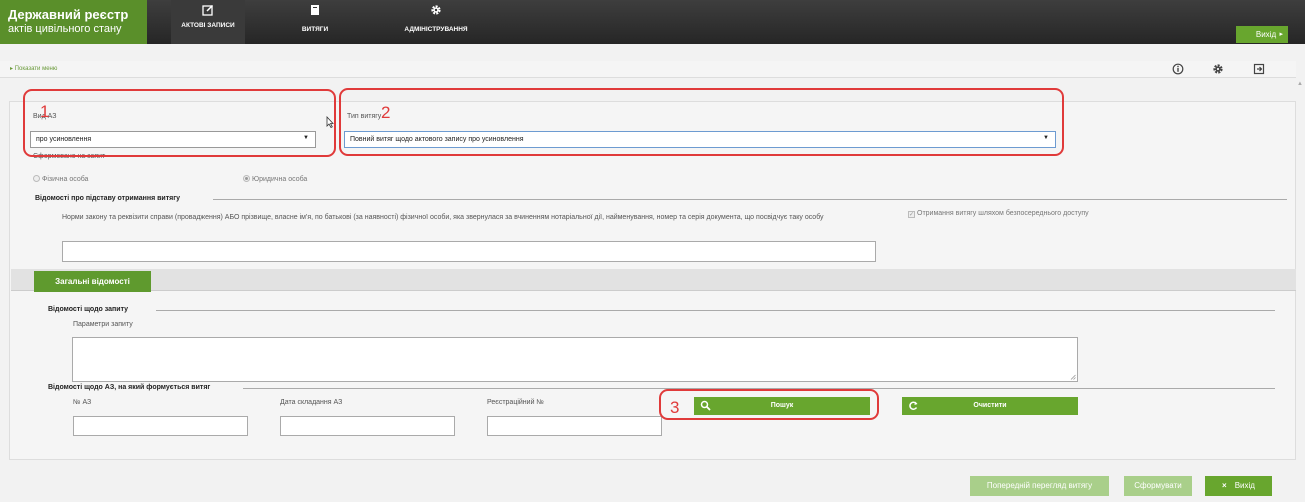 The image size is (1305, 502). What do you see at coordinates (160, 426) in the screenshot?
I see `az-number-input` at bounding box center [160, 426].